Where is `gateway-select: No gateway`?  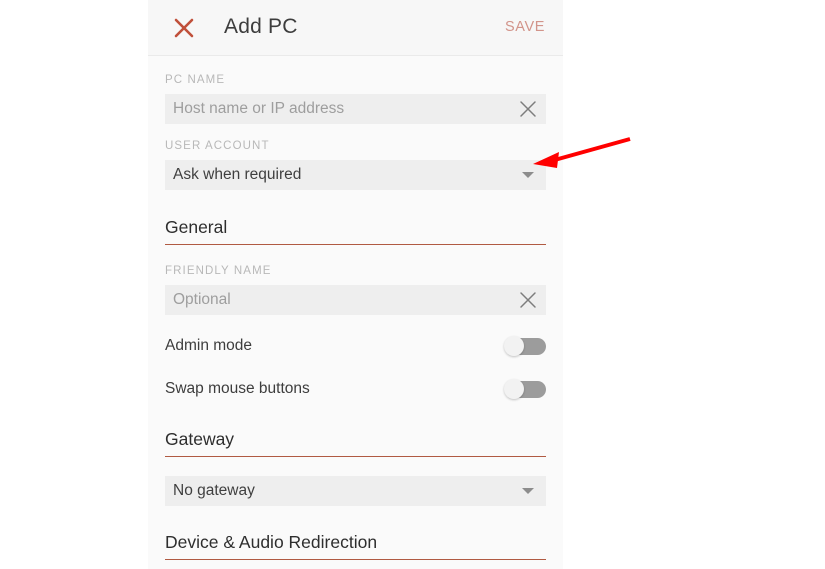 gateway-select: No gateway is located at coordinates (355, 491).